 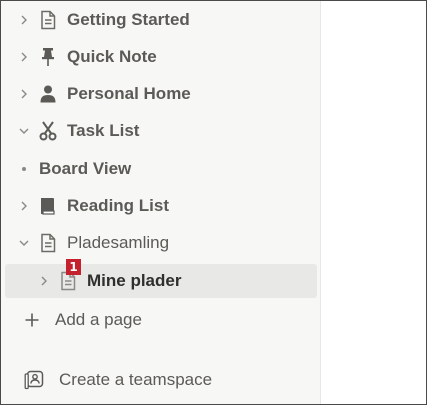 I want to click on sidebar-item-board-view: Board View, so click(x=161, y=169).